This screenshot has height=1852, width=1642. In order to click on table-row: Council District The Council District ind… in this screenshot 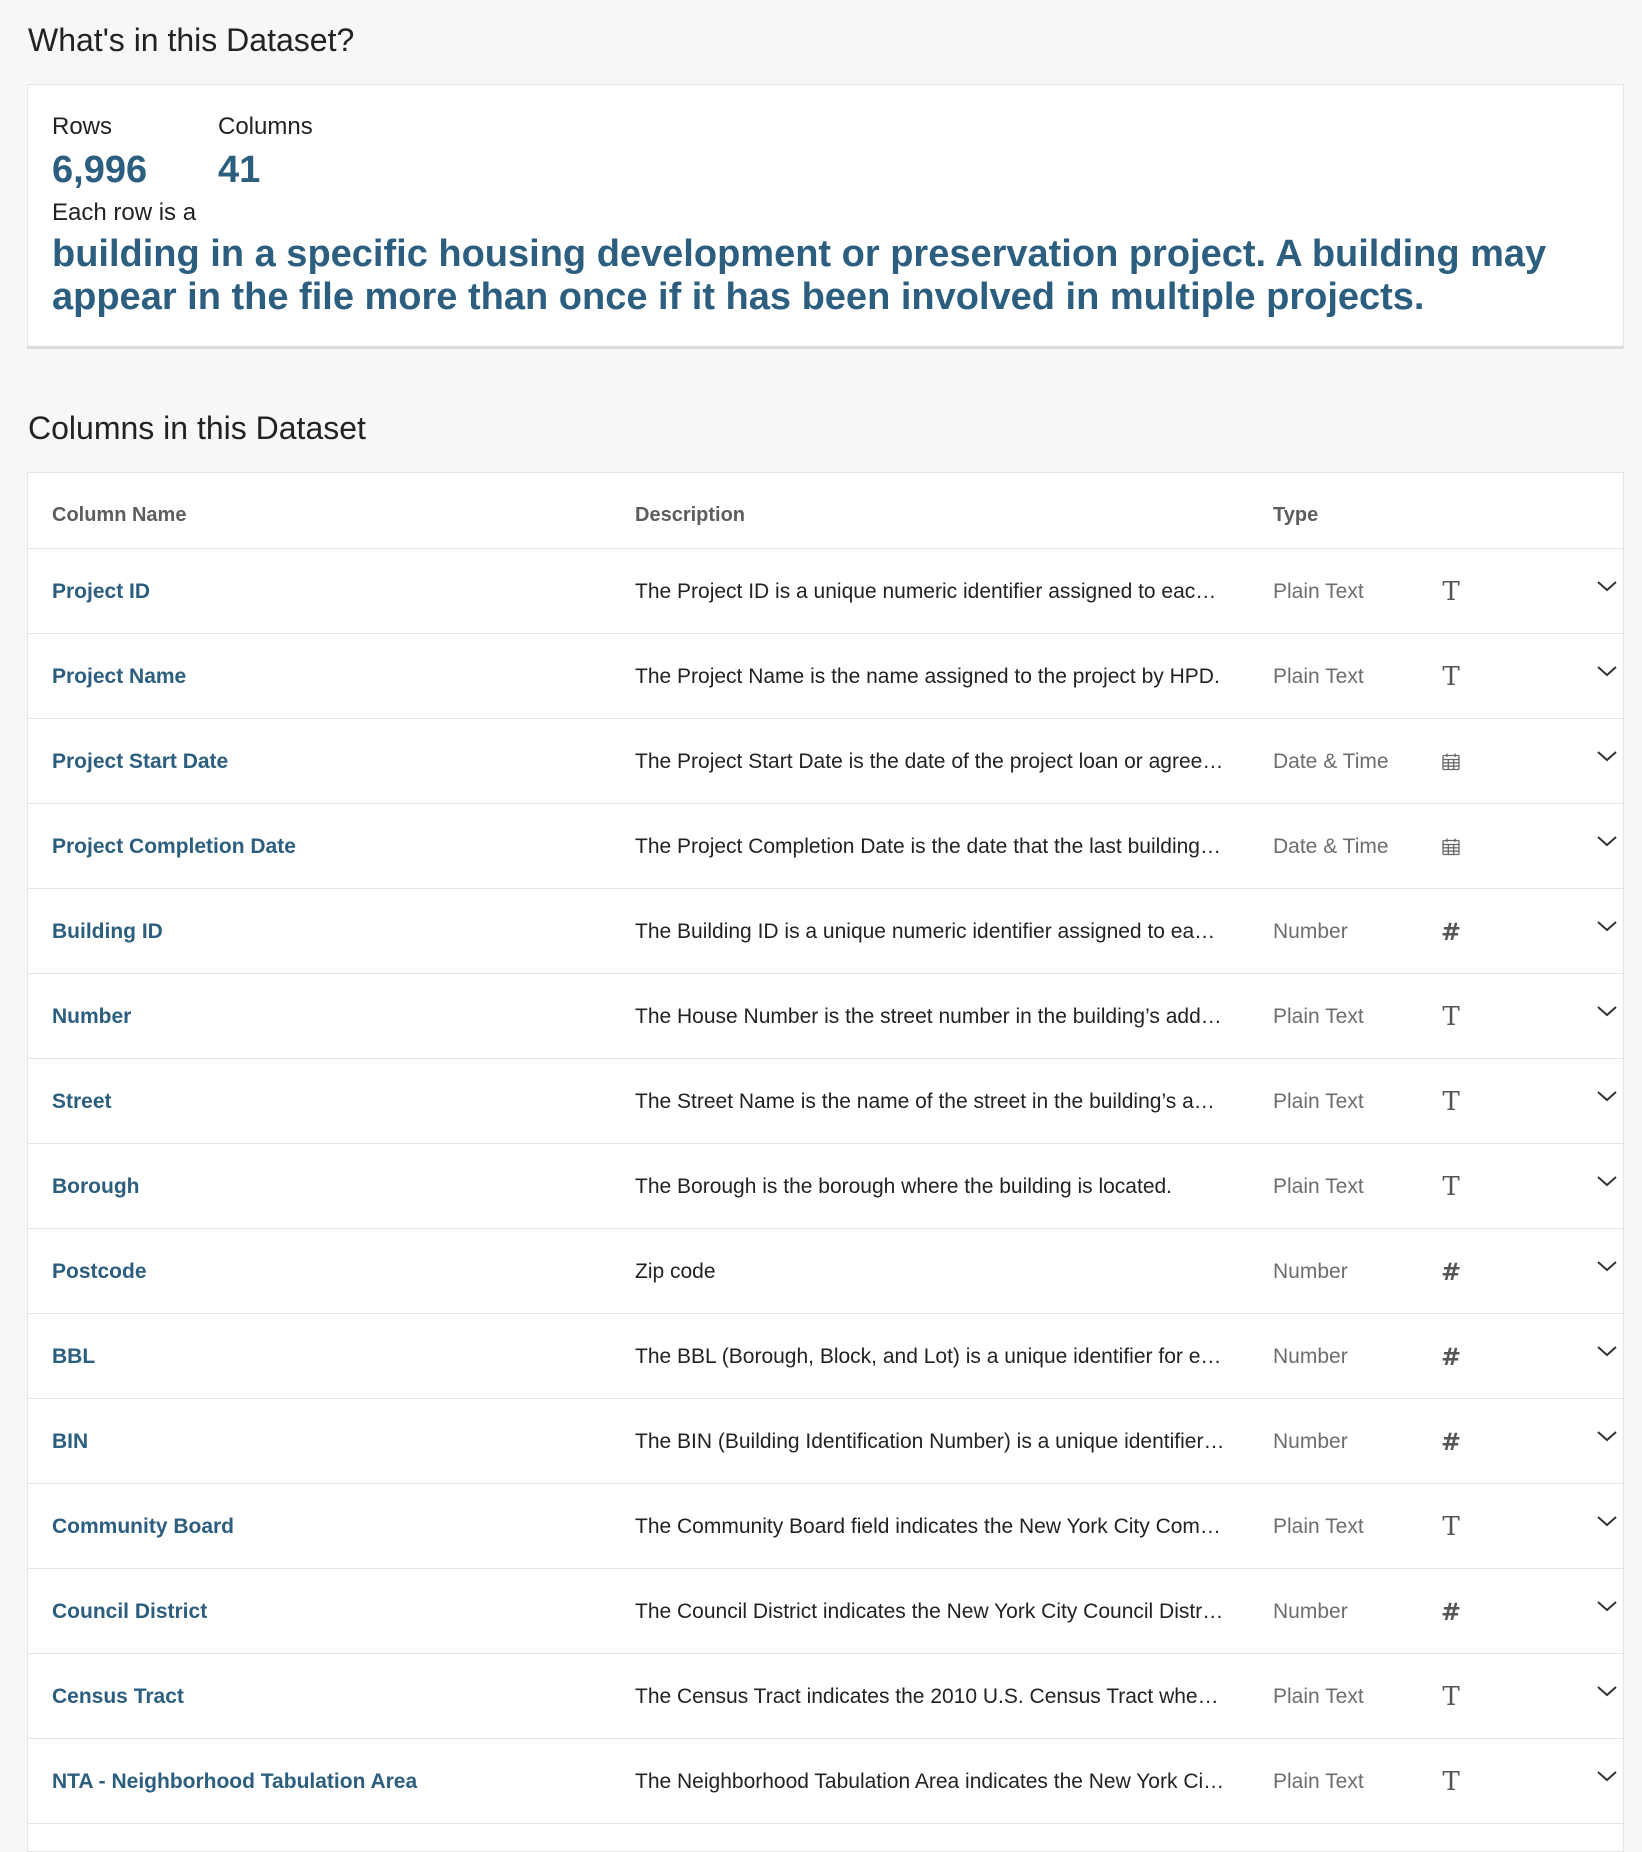, I will do `click(825, 1611)`.